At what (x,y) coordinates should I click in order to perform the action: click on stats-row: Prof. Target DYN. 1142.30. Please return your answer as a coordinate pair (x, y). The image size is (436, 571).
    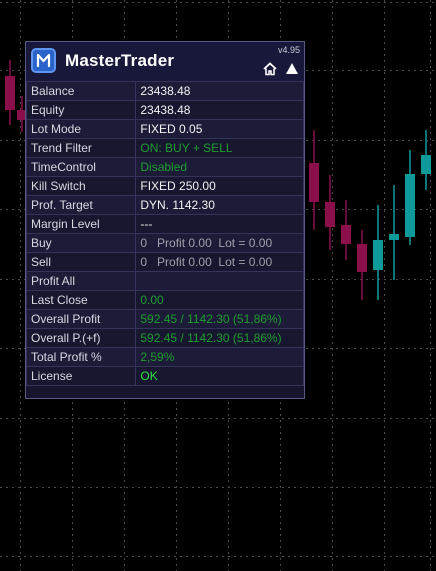
    Looking at the image, I should click on (164, 205).